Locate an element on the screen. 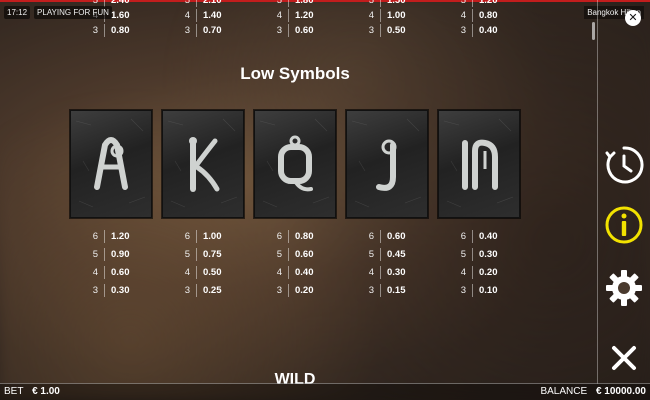 The height and width of the screenshot is (400, 650). pay-value: 0.10 is located at coordinates (488, 290).